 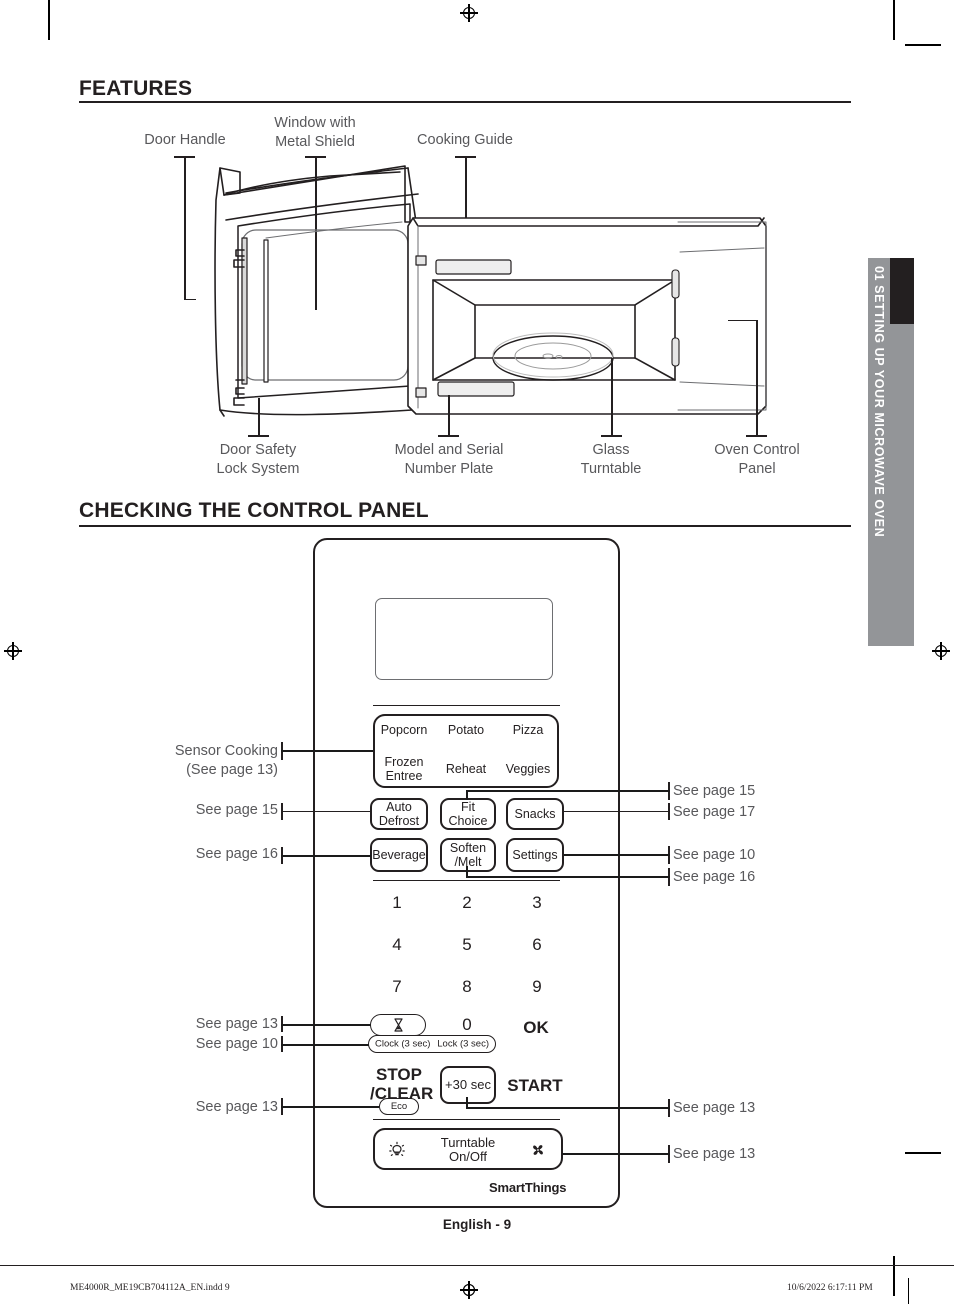 I want to click on annotation-line-see-page-13-turntable, so click(x=616, y=1154).